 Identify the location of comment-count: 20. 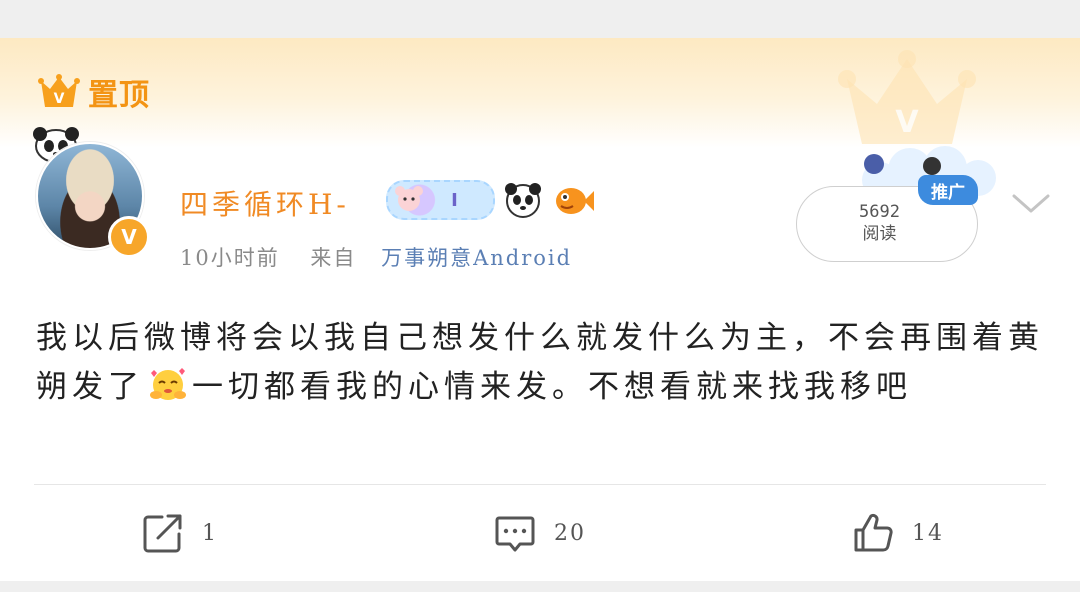
(570, 533).